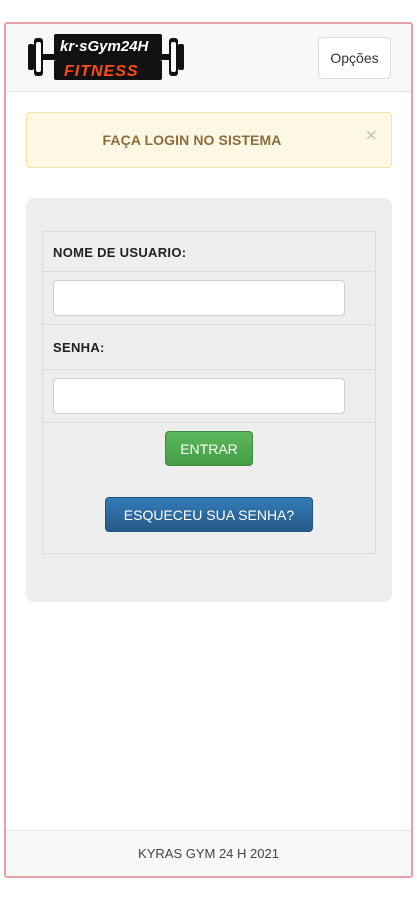 This screenshot has width=417, height=900. What do you see at coordinates (106, 57) in the screenshot?
I see `gym-logo: kr·sGym24H FITNESS` at bounding box center [106, 57].